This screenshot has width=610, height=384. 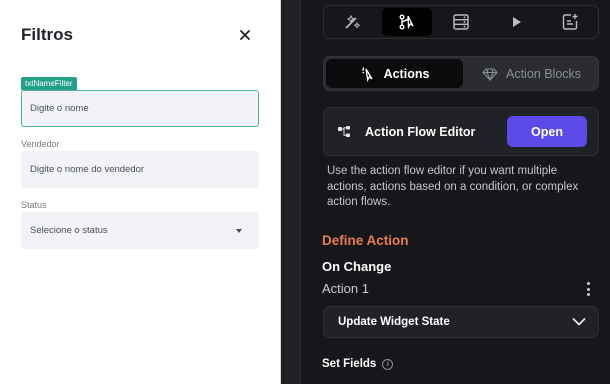 I want to click on actions-segmented-control: Actions Action Blocks, so click(x=461, y=73).